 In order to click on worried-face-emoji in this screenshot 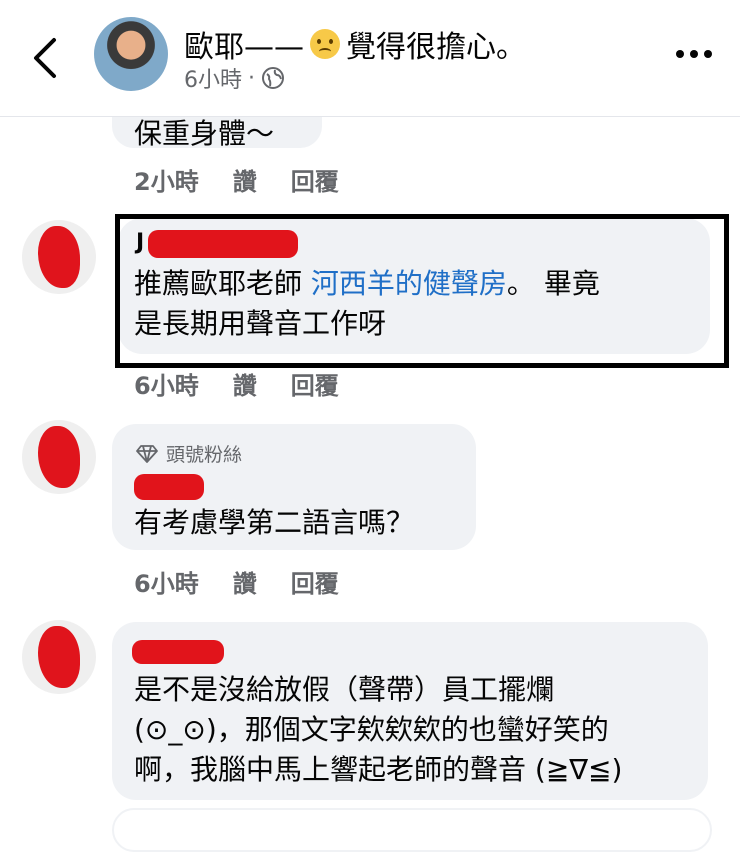, I will do `click(325, 44)`.